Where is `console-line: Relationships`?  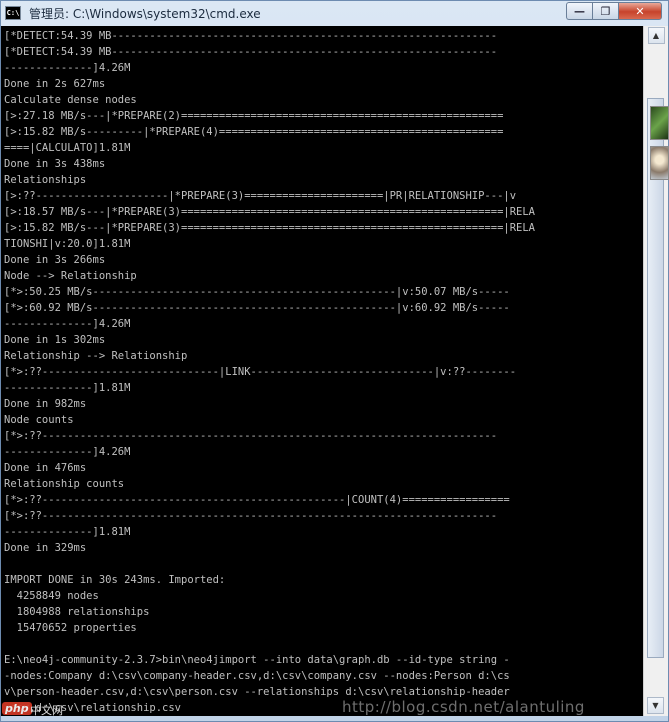
console-line: Relationships is located at coordinates (45, 180).